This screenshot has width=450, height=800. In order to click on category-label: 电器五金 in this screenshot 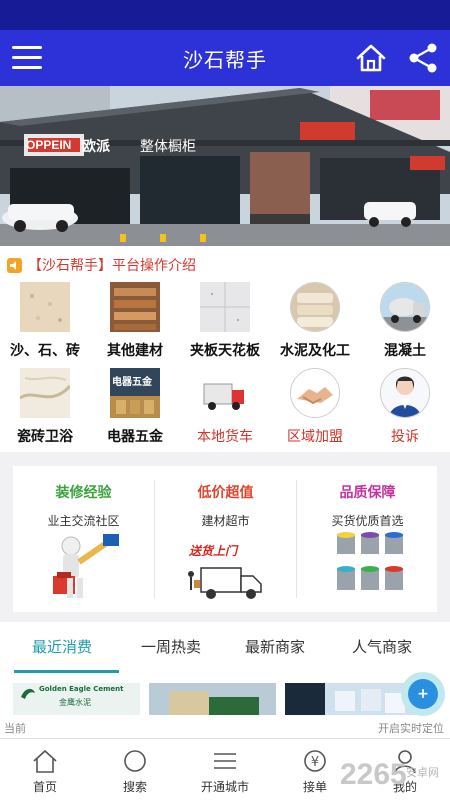, I will do `click(135, 437)`.